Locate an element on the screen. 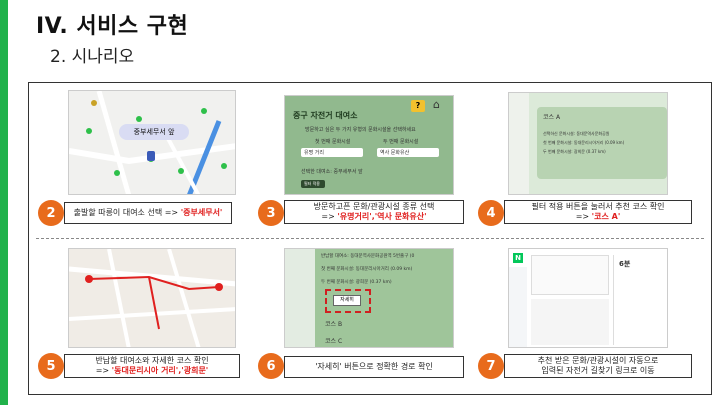  caption-2-text: 출발할 따릉이 대여소 선택 => is located at coordinates (126, 212).